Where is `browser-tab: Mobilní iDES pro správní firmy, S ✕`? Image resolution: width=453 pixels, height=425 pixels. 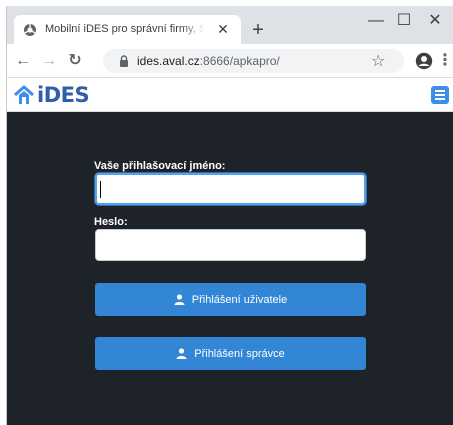
browser-tab: Mobilní iDES pro správní firmy, S ✕ is located at coordinates (127, 29).